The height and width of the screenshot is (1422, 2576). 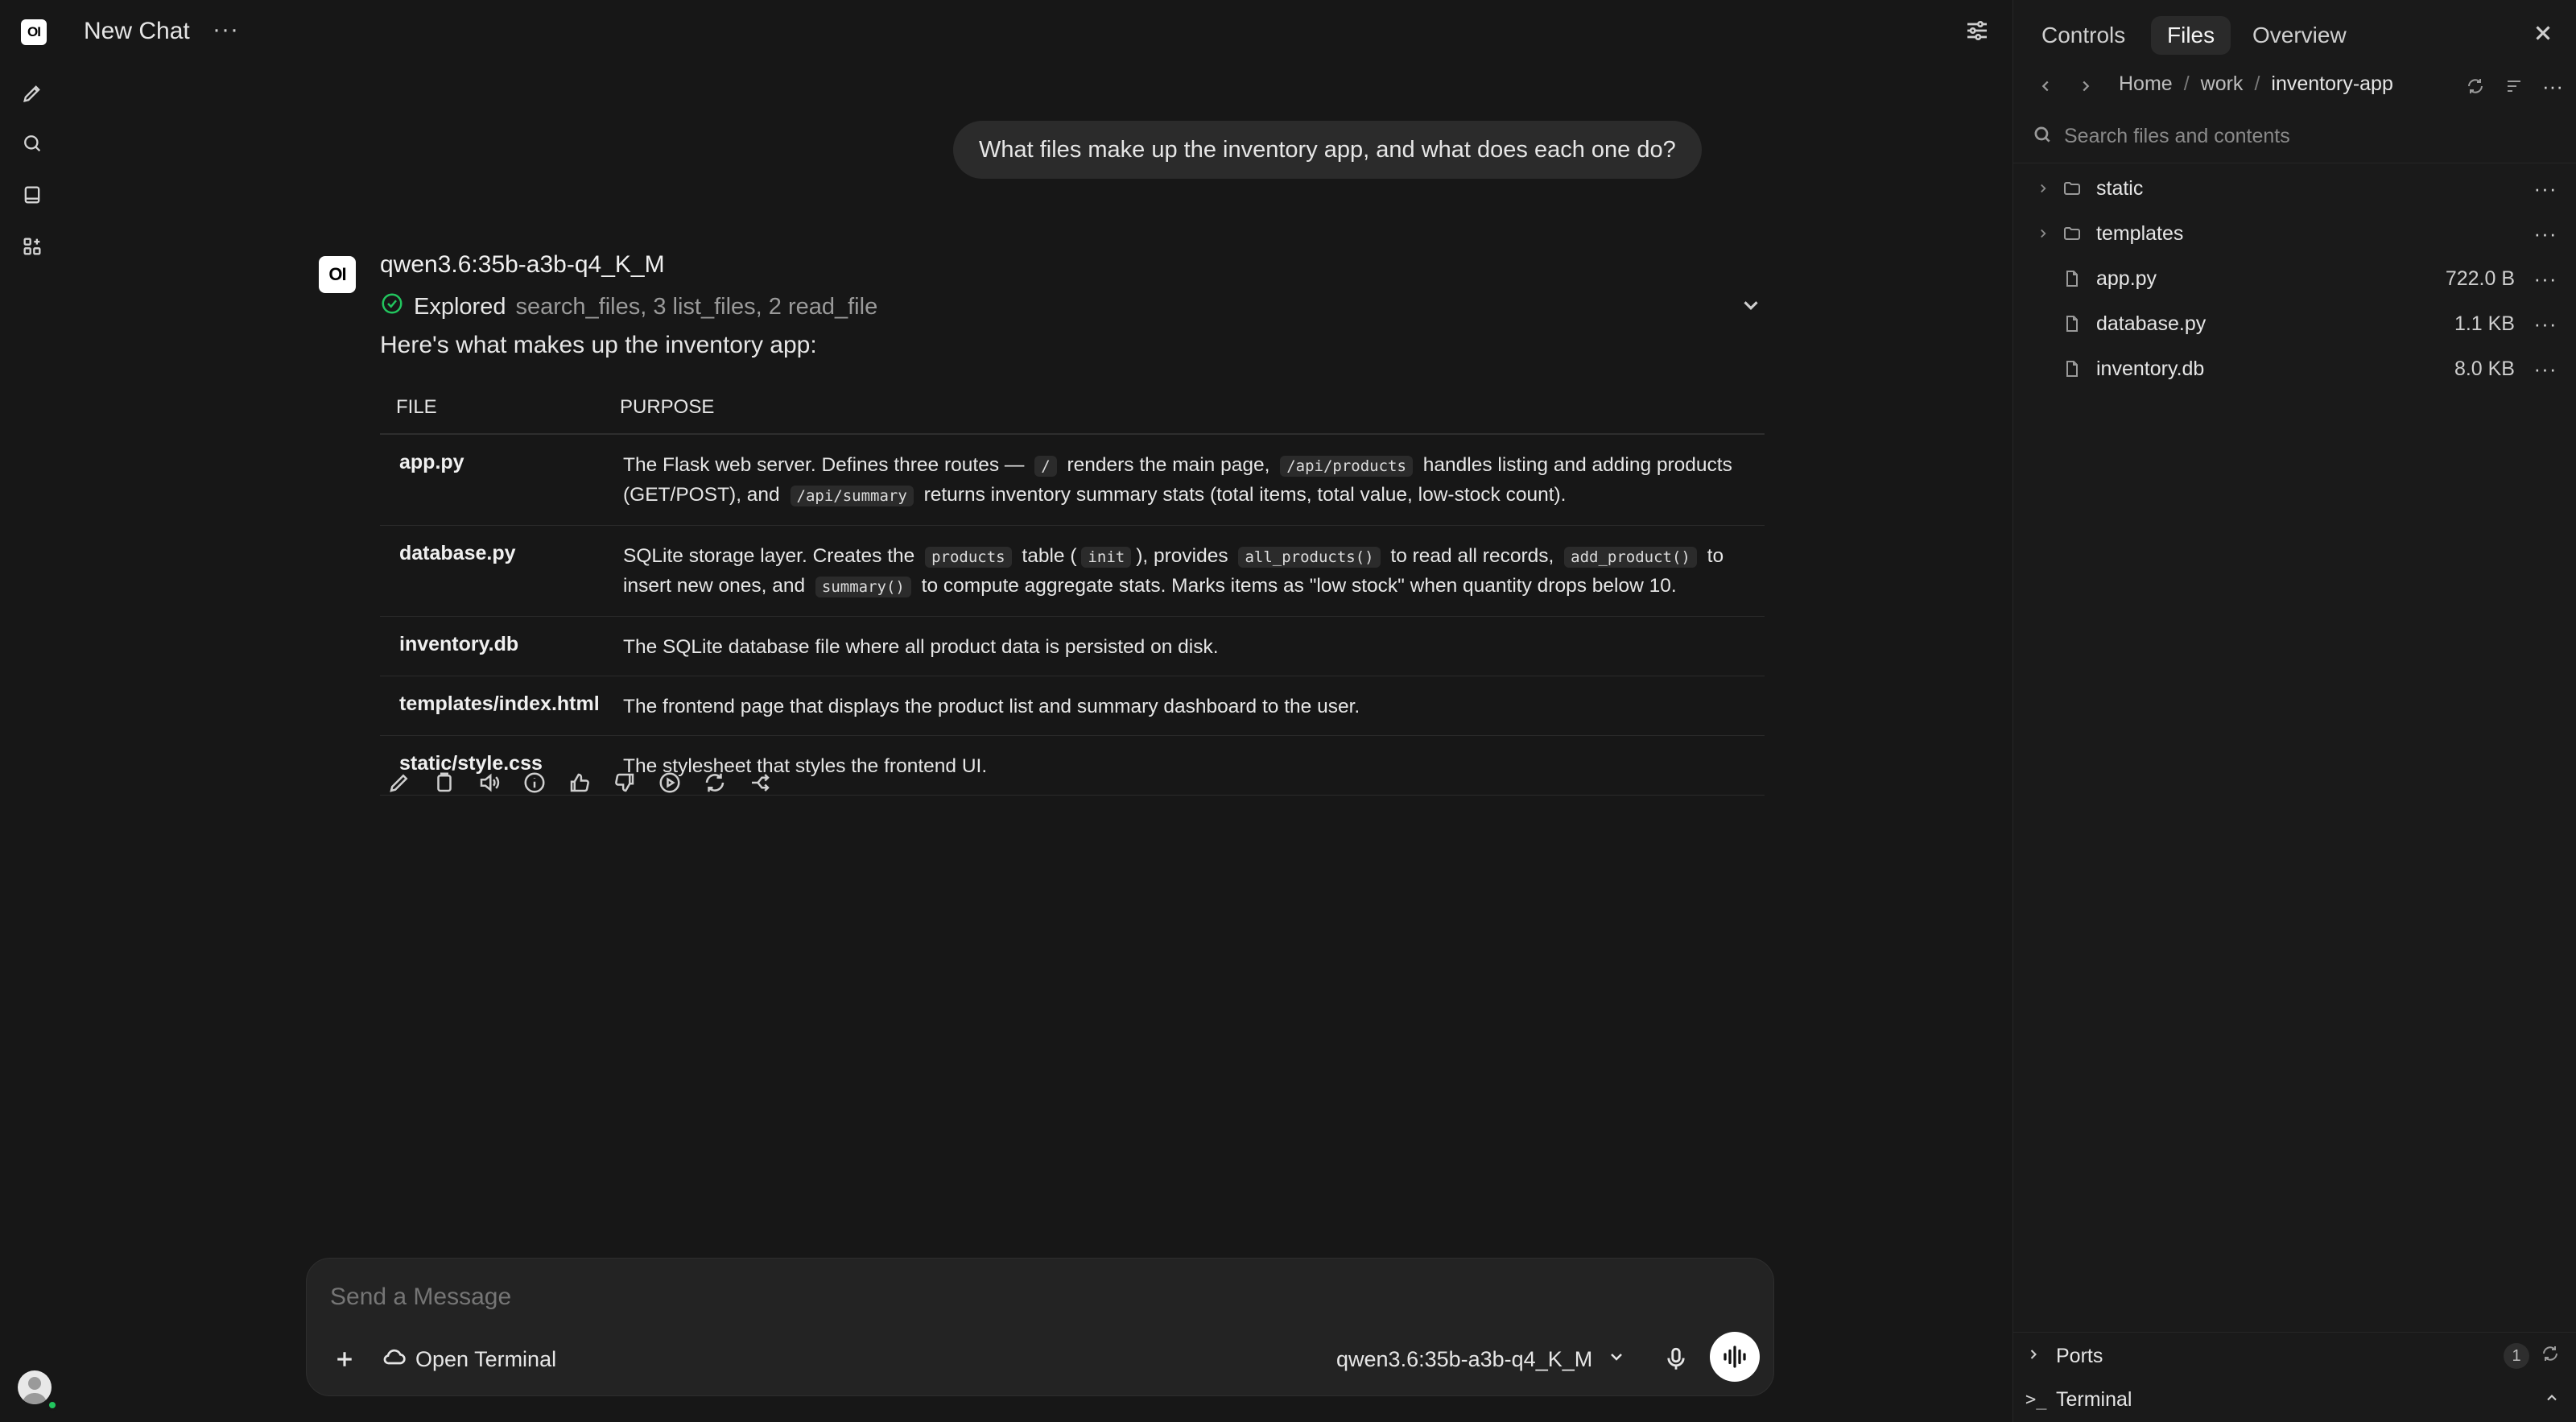 I want to click on item-size: 722.0 B, so click(x=2480, y=278).